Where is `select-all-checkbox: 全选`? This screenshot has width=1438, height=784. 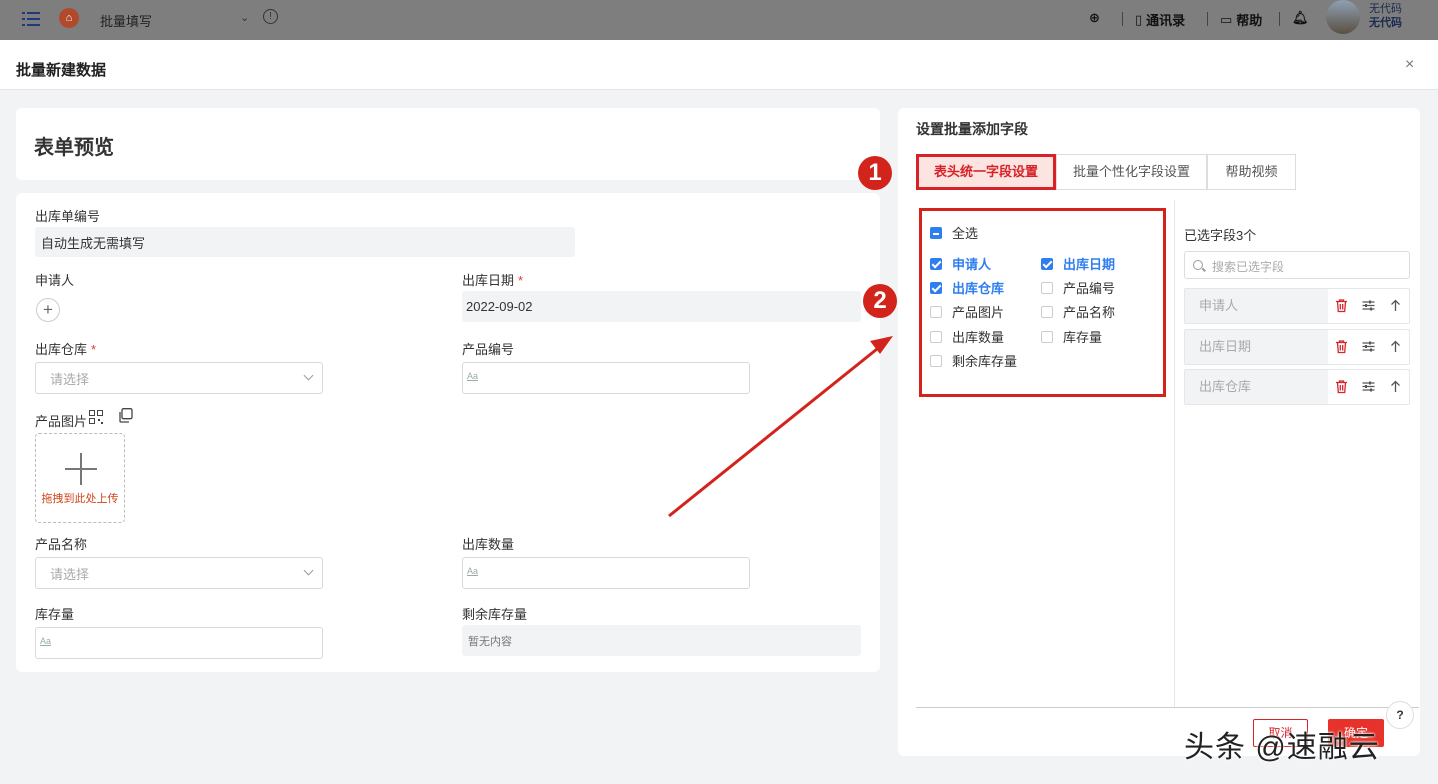 select-all-checkbox: 全选 is located at coordinates (954, 232).